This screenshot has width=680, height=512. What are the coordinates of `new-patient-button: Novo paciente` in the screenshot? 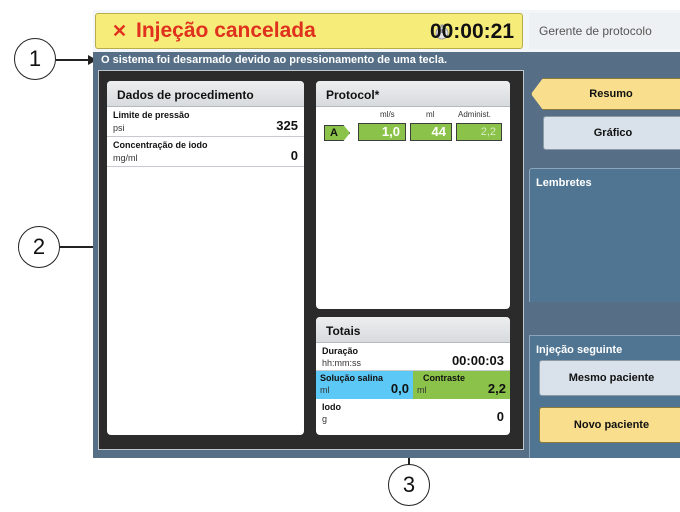 It's located at (609, 425).